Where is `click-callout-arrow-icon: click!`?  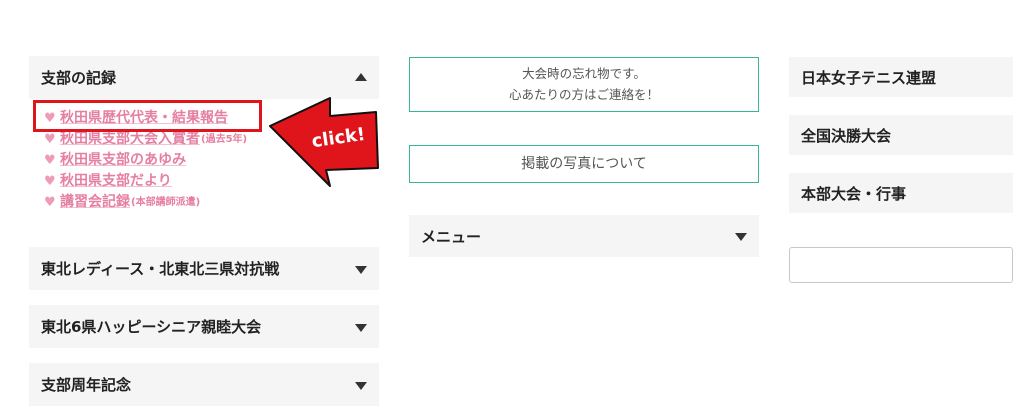
click-callout-arrow-icon: click! is located at coordinates (324, 142).